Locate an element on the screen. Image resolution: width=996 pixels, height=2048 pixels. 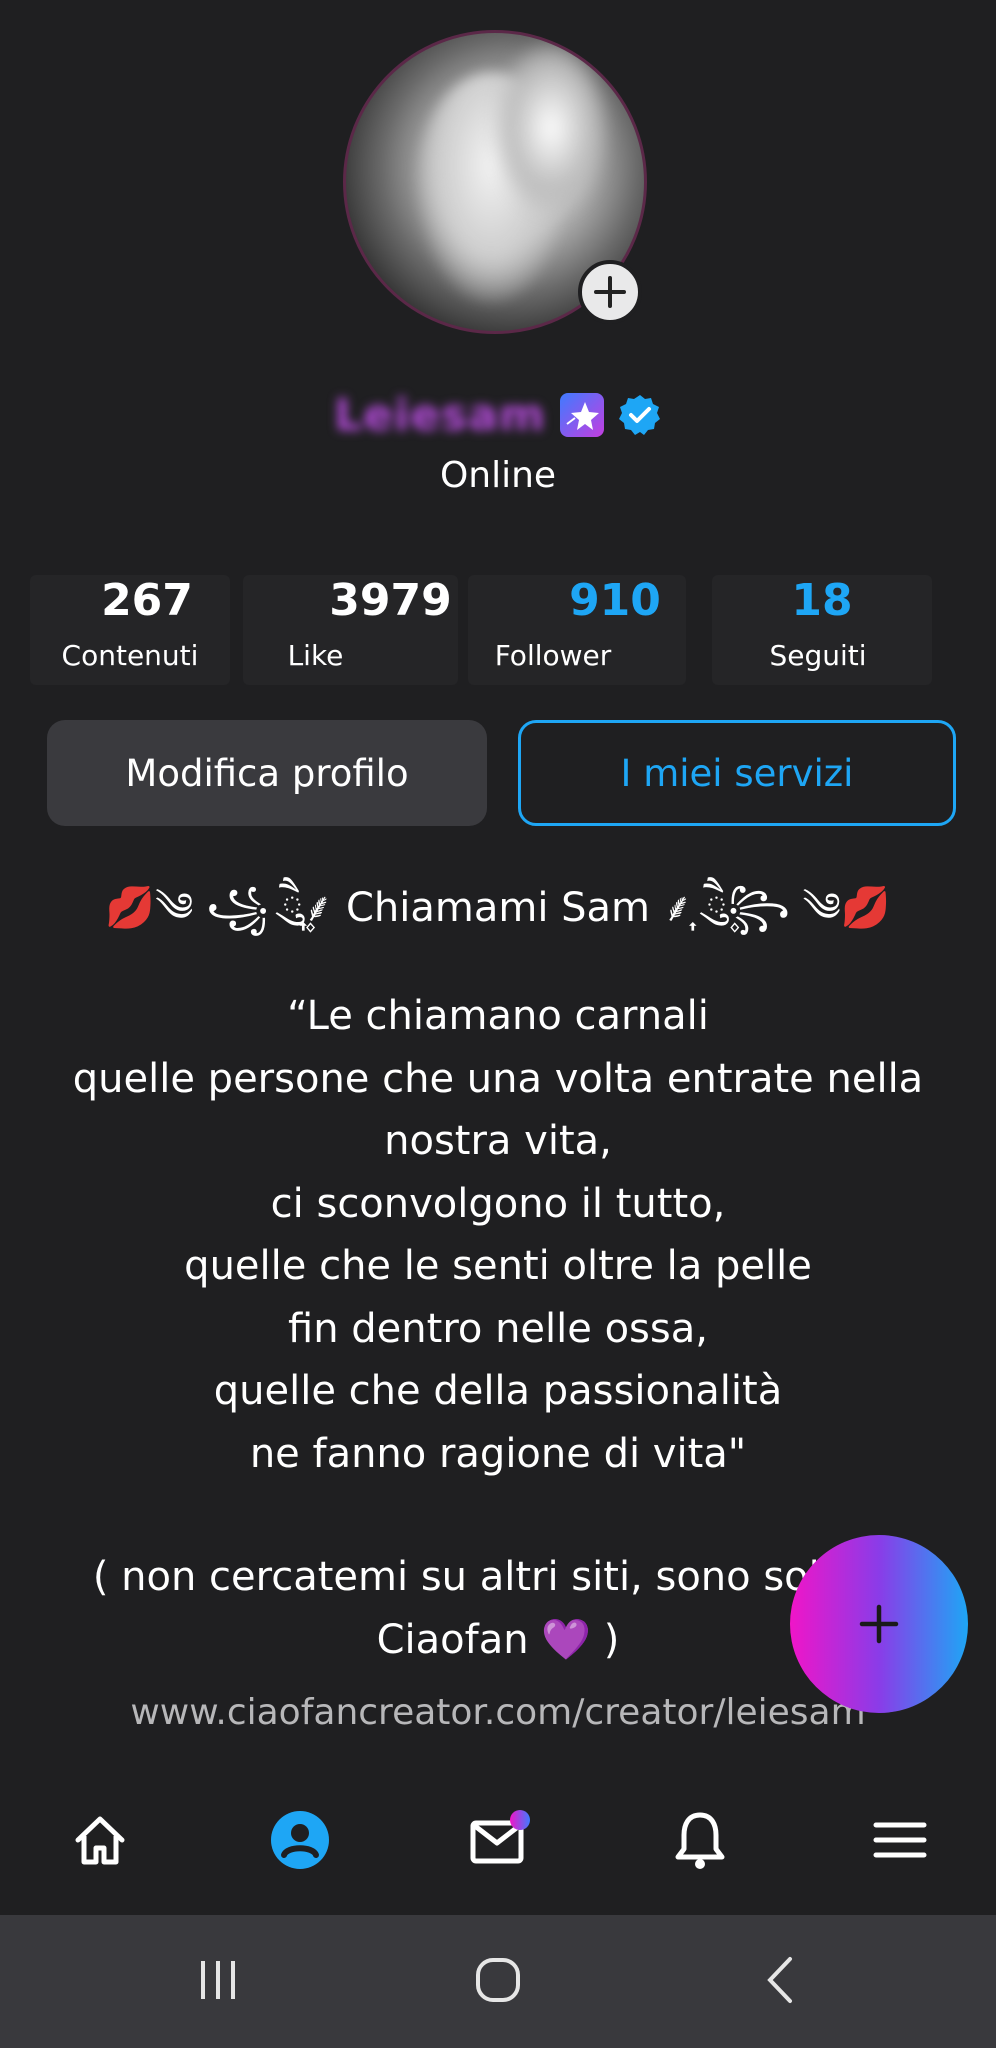
star-badge-icon is located at coordinates (581, 415).